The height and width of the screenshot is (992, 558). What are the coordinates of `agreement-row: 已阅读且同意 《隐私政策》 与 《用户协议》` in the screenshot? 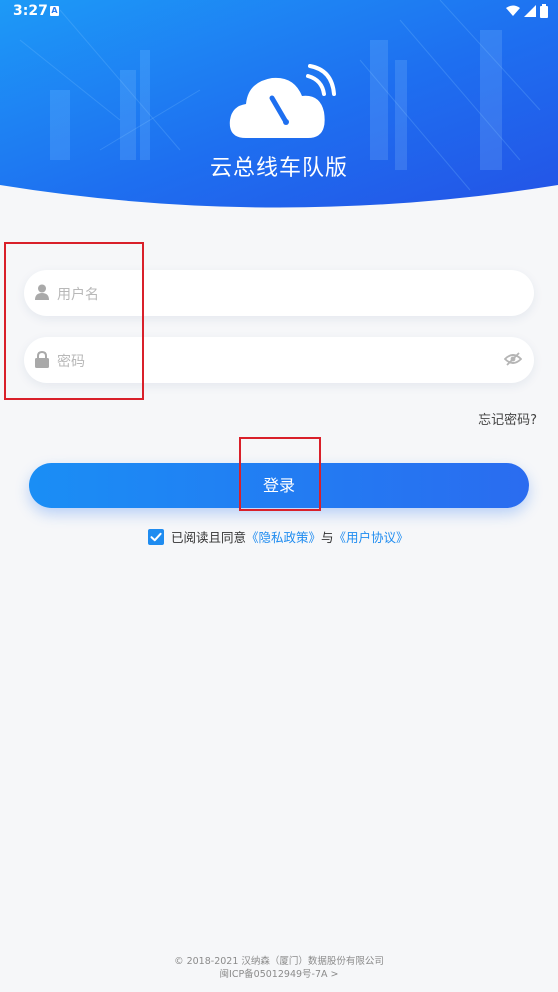 It's located at (278, 536).